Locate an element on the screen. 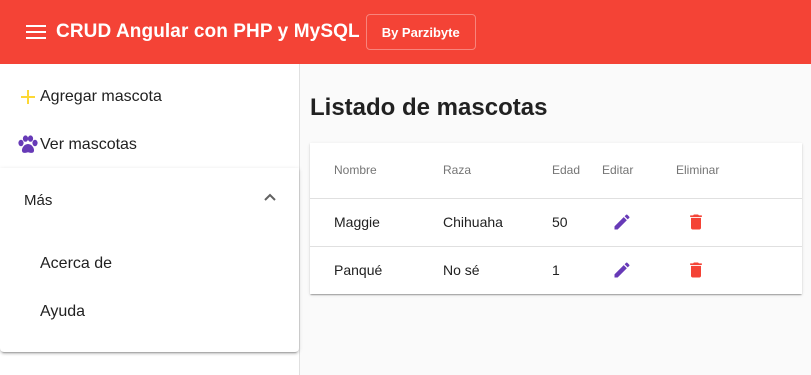  sidebar-item-label: Ayuda is located at coordinates (63, 311).